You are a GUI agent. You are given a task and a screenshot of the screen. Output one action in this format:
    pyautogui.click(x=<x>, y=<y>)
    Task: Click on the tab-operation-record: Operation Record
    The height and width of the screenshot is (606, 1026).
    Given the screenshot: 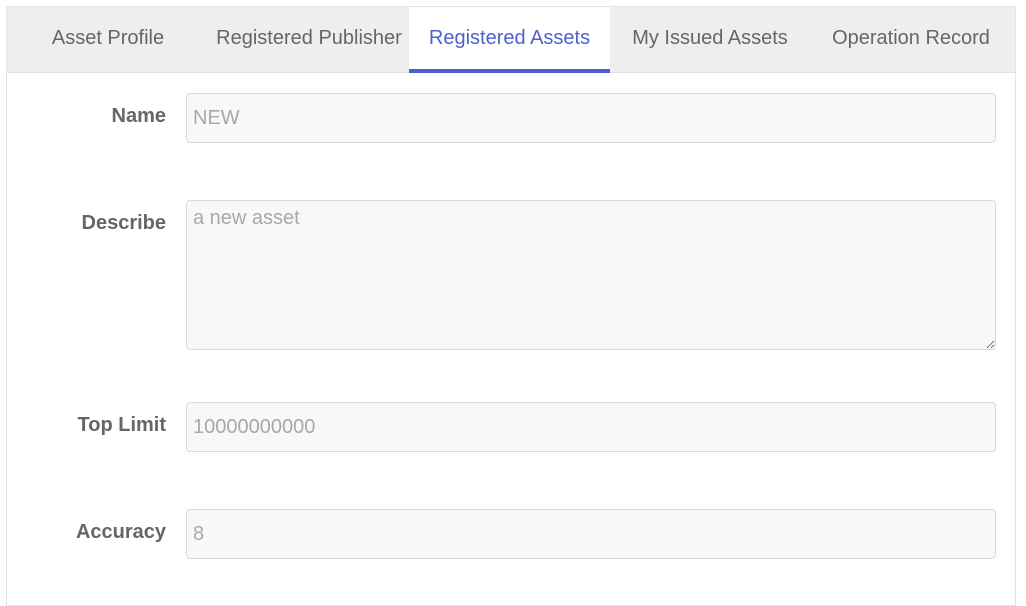 What is the action you would take?
    pyautogui.click(x=911, y=39)
    